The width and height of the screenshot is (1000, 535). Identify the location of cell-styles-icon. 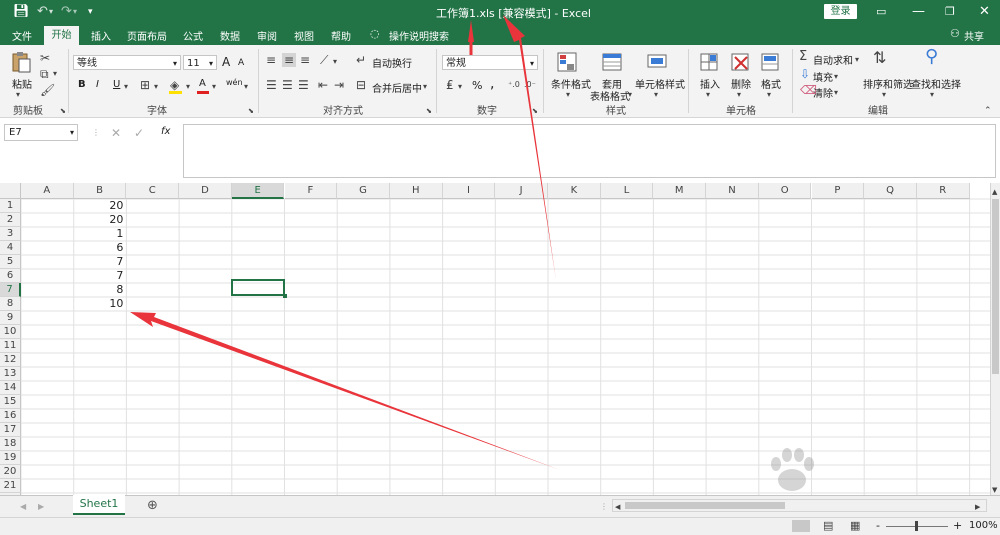
(657, 62).